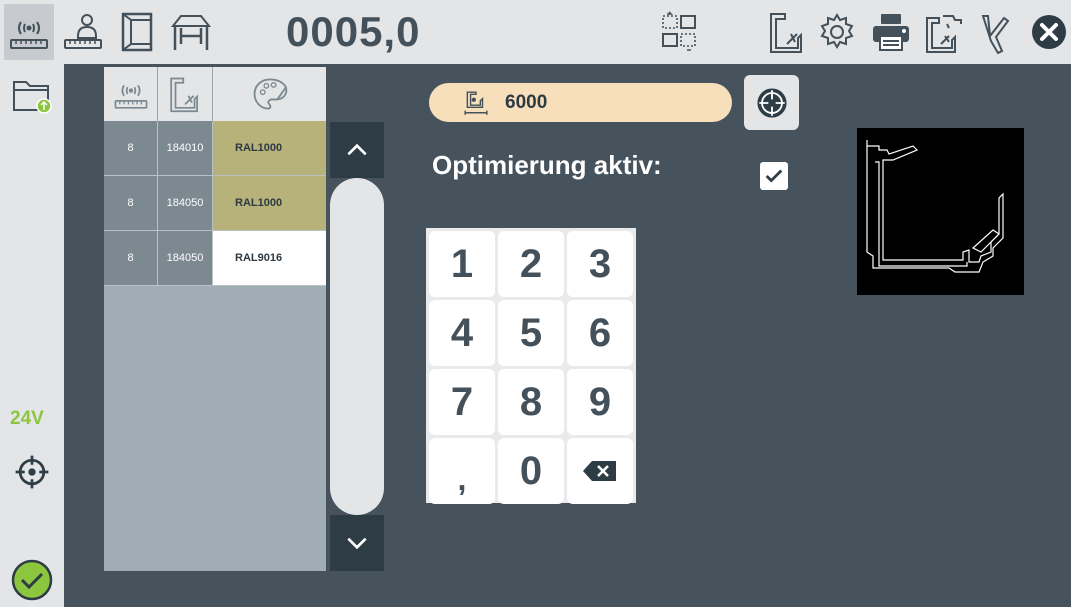  Describe the element at coordinates (531, 333) in the screenshot. I see `key-5: 5` at that location.